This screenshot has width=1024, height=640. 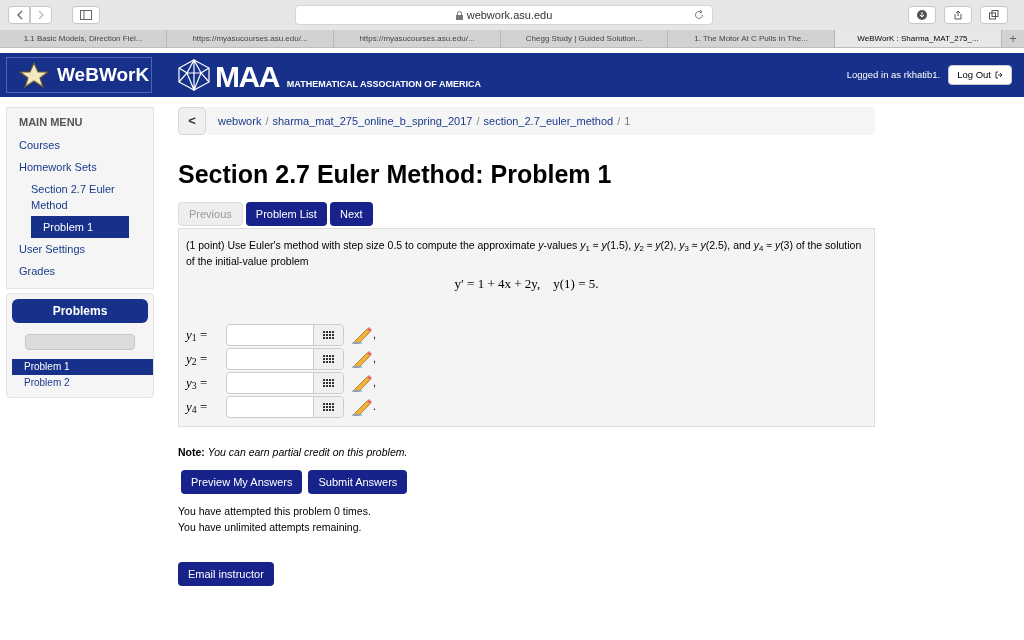 What do you see at coordinates (699, 15) in the screenshot?
I see `reload-icon` at bounding box center [699, 15].